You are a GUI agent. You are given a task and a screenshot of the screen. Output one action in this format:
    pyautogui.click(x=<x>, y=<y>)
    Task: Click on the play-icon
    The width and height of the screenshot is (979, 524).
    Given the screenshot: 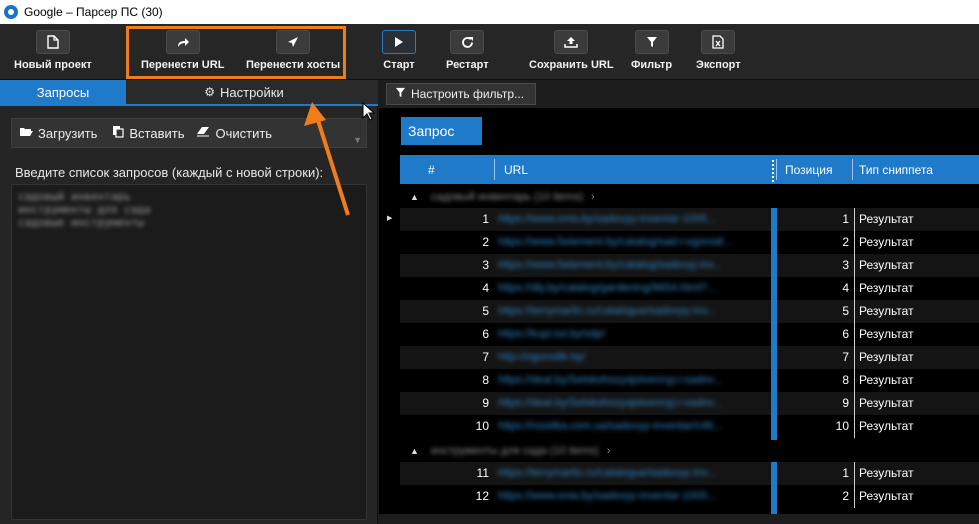 What is the action you would take?
    pyautogui.click(x=399, y=42)
    